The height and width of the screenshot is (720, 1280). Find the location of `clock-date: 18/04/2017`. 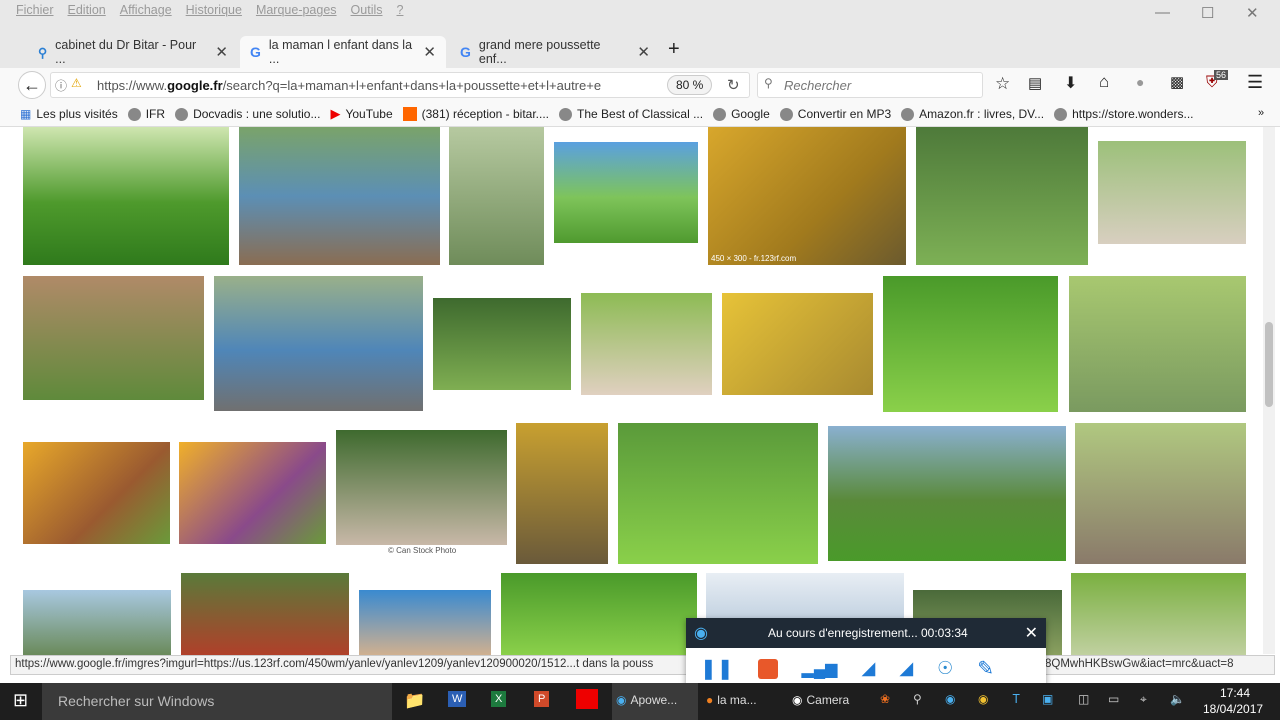

clock-date: 18/04/2017 is located at coordinates (1233, 709).